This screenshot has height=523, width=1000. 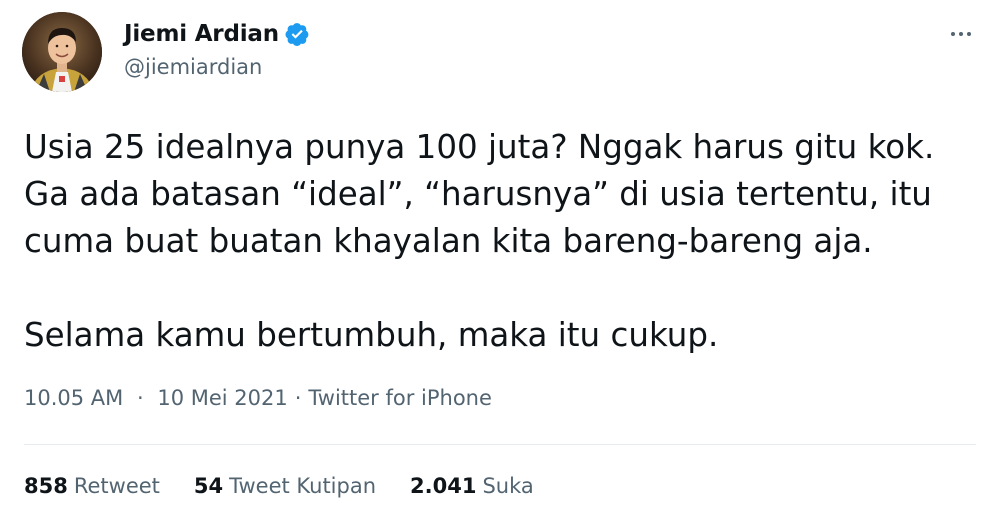 What do you see at coordinates (74, 398) in the screenshot?
I see `tweet-time: 10.05 AM` at bounding box center [74, 398].